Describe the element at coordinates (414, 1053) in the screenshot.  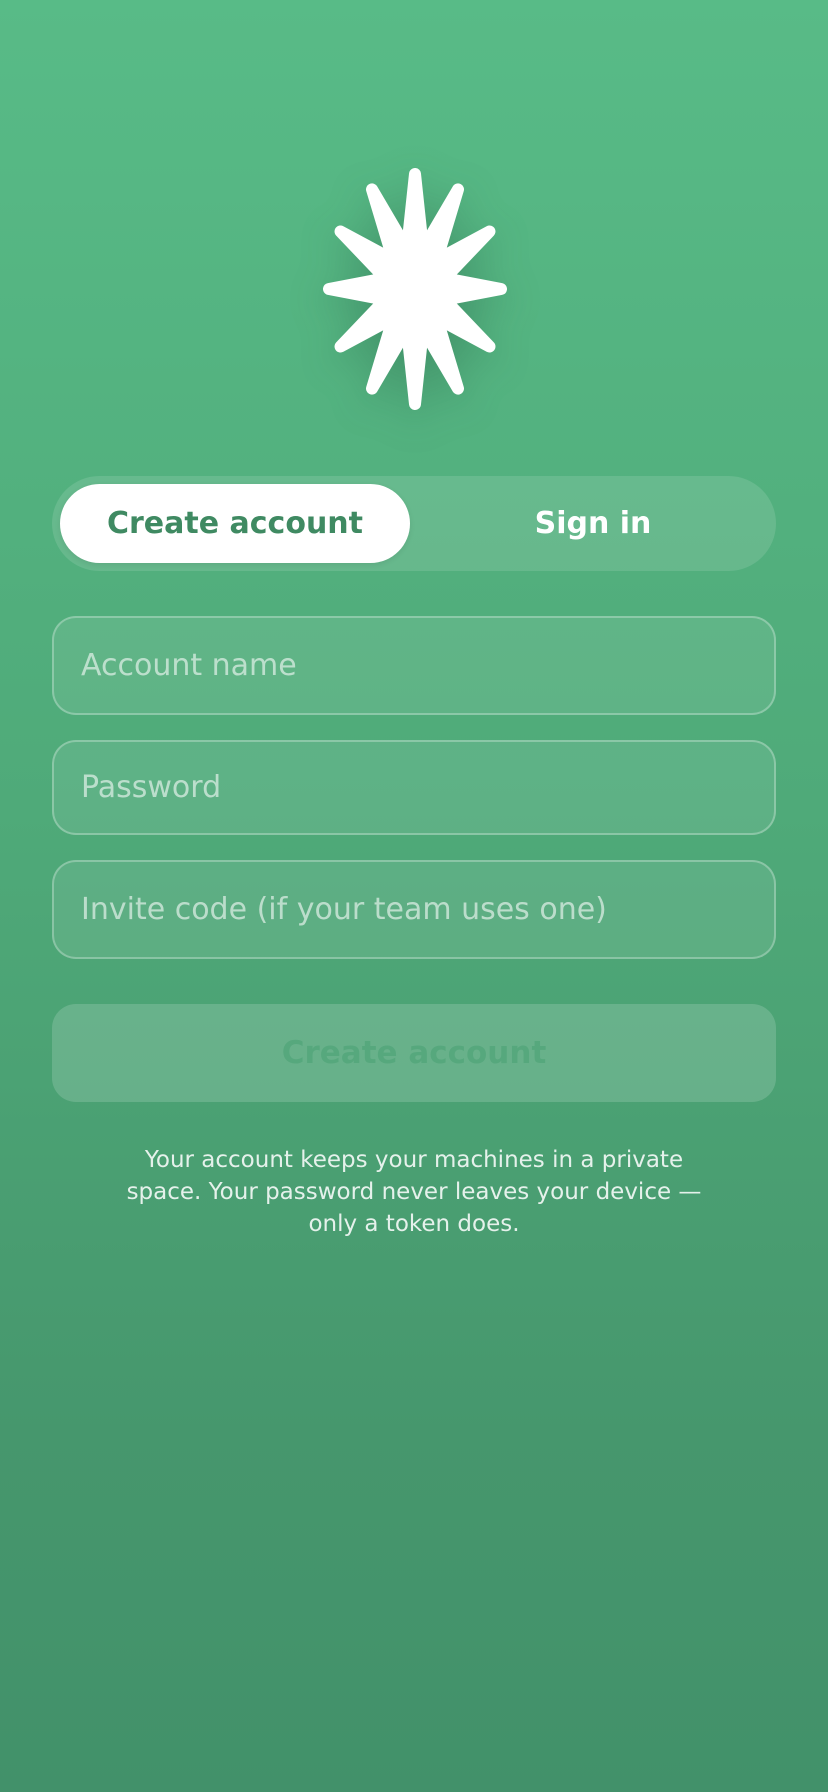
I see `create-account-button: Create account` at that location.